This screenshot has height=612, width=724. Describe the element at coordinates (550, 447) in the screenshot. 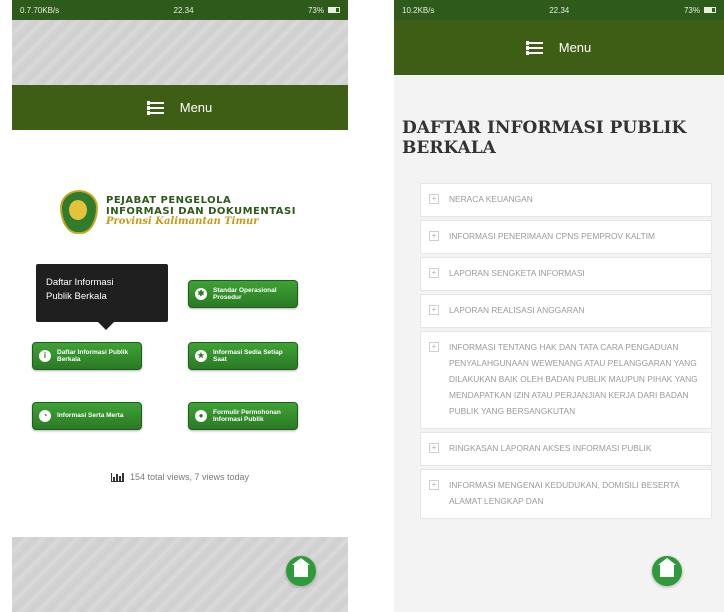

I see `accordion-item-label: RINGKASAN LAPORAN AKSES INFORMASI PUBLIK` at that location.